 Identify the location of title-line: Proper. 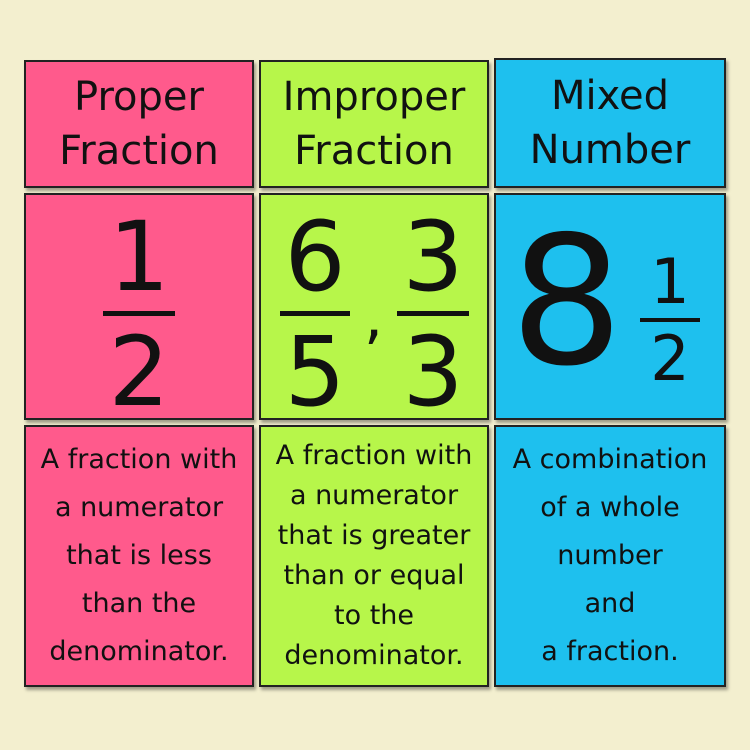
(139, 97).